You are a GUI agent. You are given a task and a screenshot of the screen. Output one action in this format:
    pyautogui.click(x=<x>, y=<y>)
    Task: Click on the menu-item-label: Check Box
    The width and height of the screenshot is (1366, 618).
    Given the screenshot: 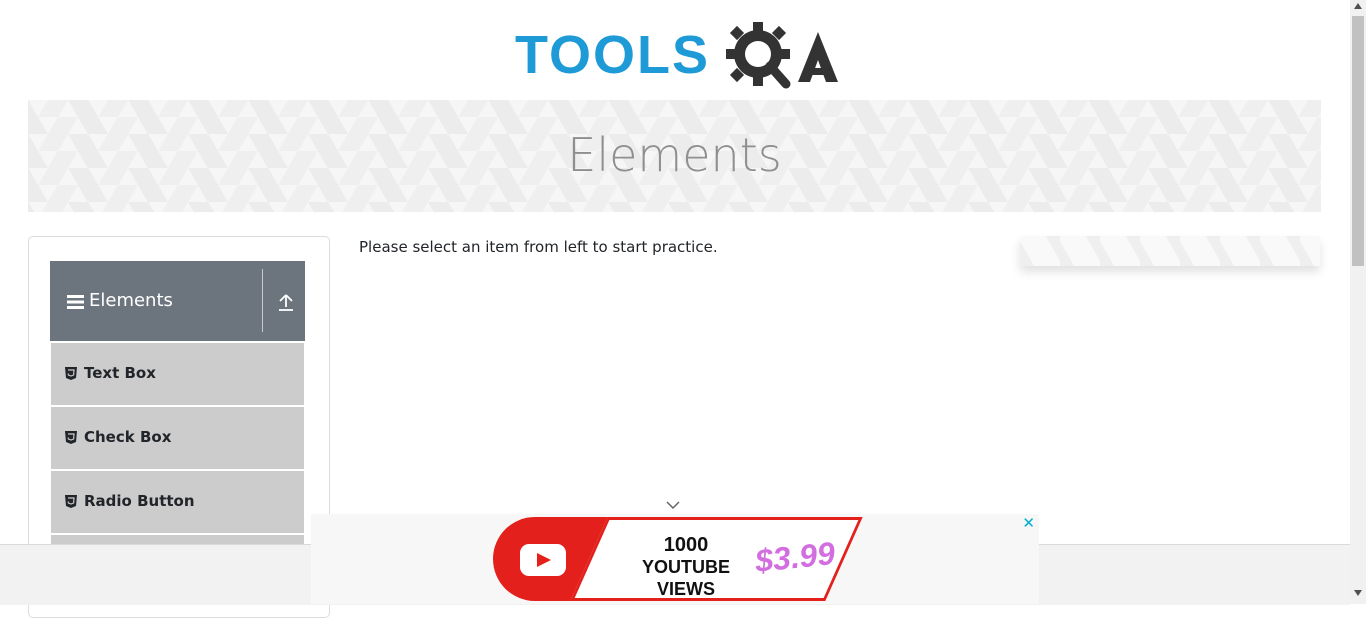 What is the action you would take?
    pyautogui.click(x=128, y=437)
    